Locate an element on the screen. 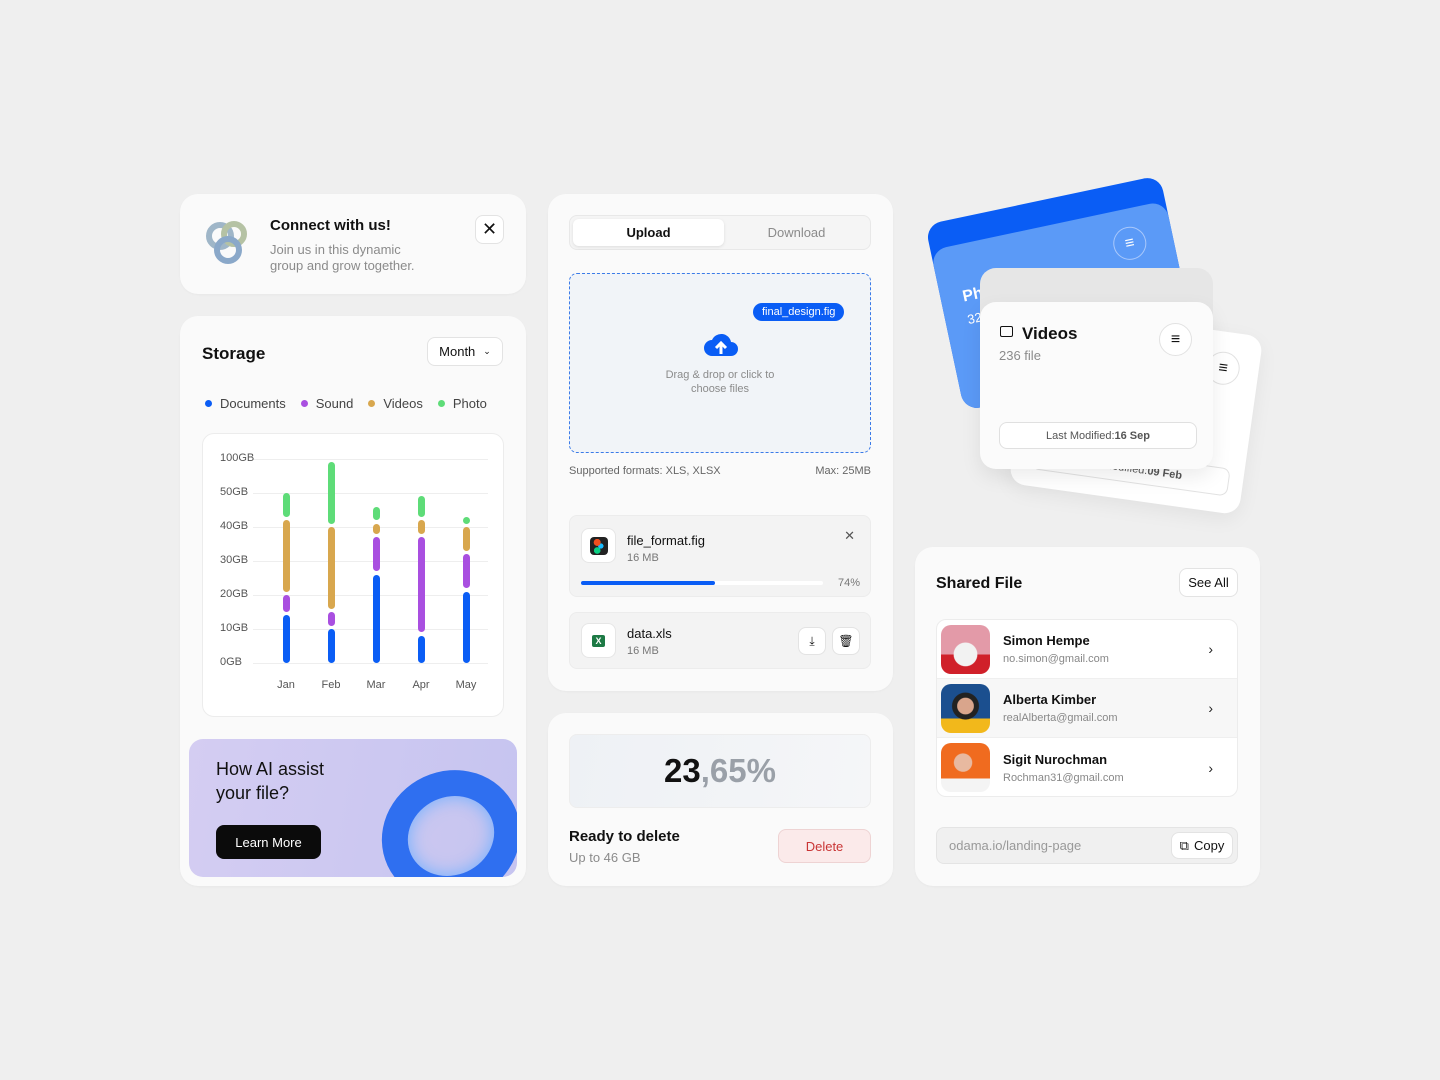 Image resolution: width=1440 pixels, height=1080 pixels. period-select: Month ⌄ is located at coordinates (465, 351).